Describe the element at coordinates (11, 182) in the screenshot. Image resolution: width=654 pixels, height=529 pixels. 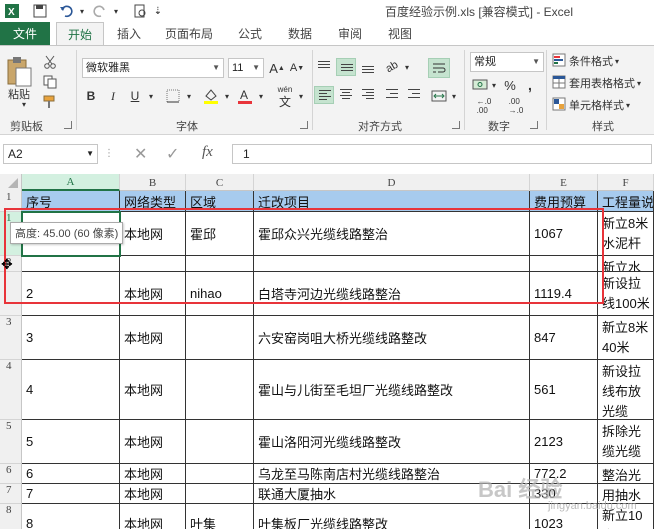
I see `select-all-button` at that location.